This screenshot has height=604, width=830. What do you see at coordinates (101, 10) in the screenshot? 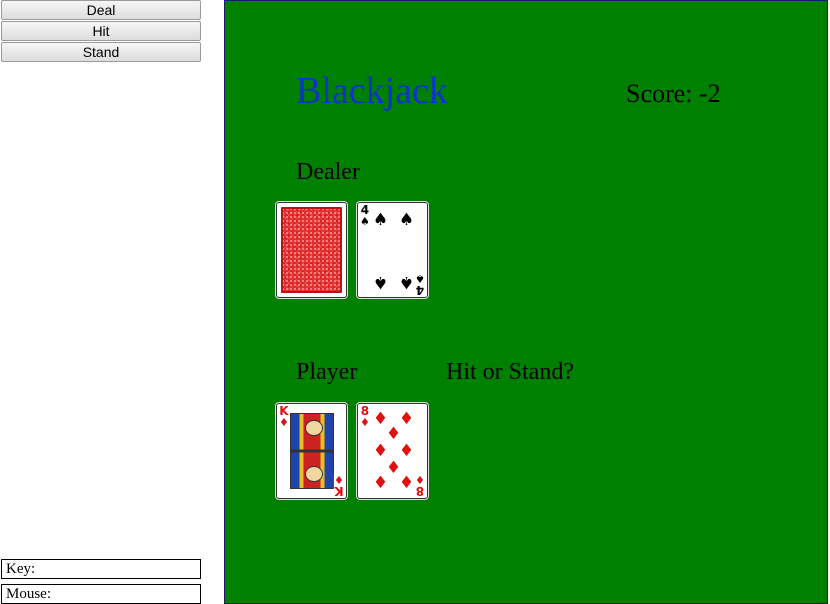
I see `deal-button: Deal` at bounding box center [101, 10].